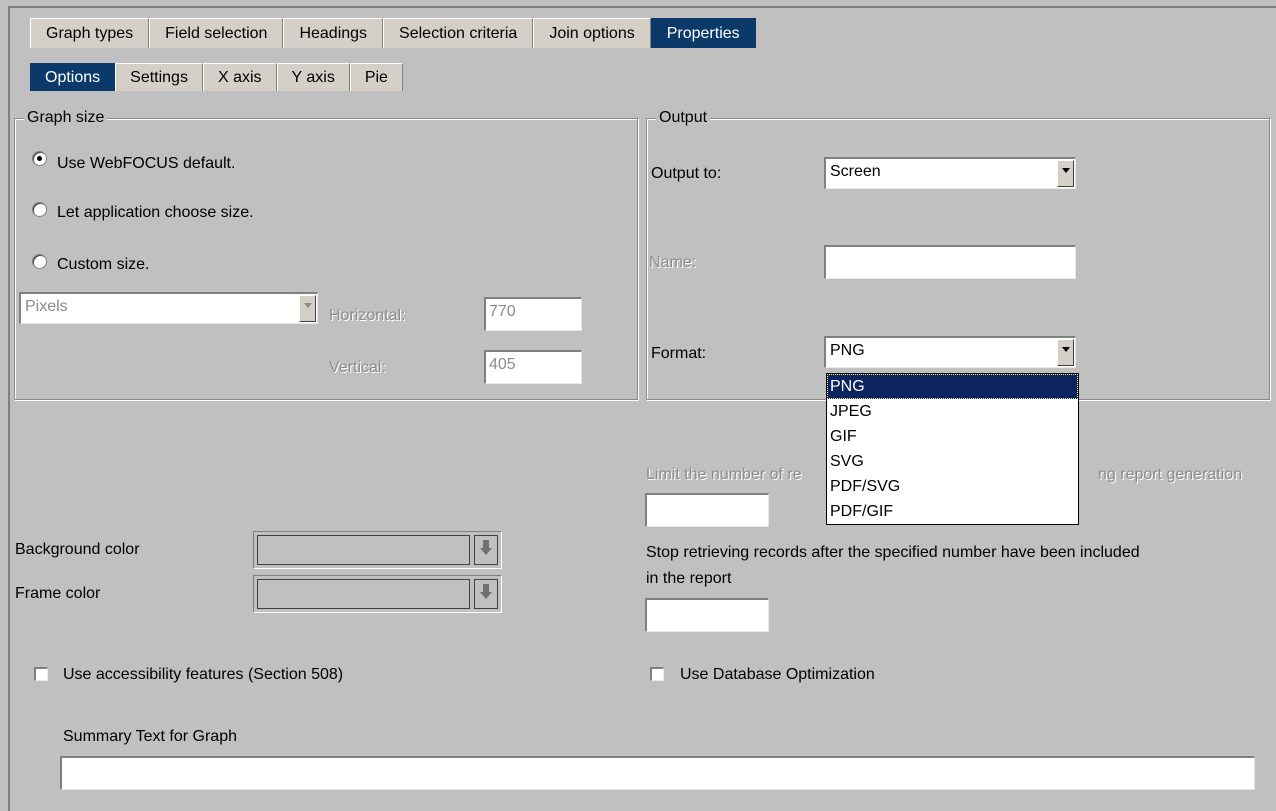  I want to click on tab-headings: Headings, so click(333, 33).